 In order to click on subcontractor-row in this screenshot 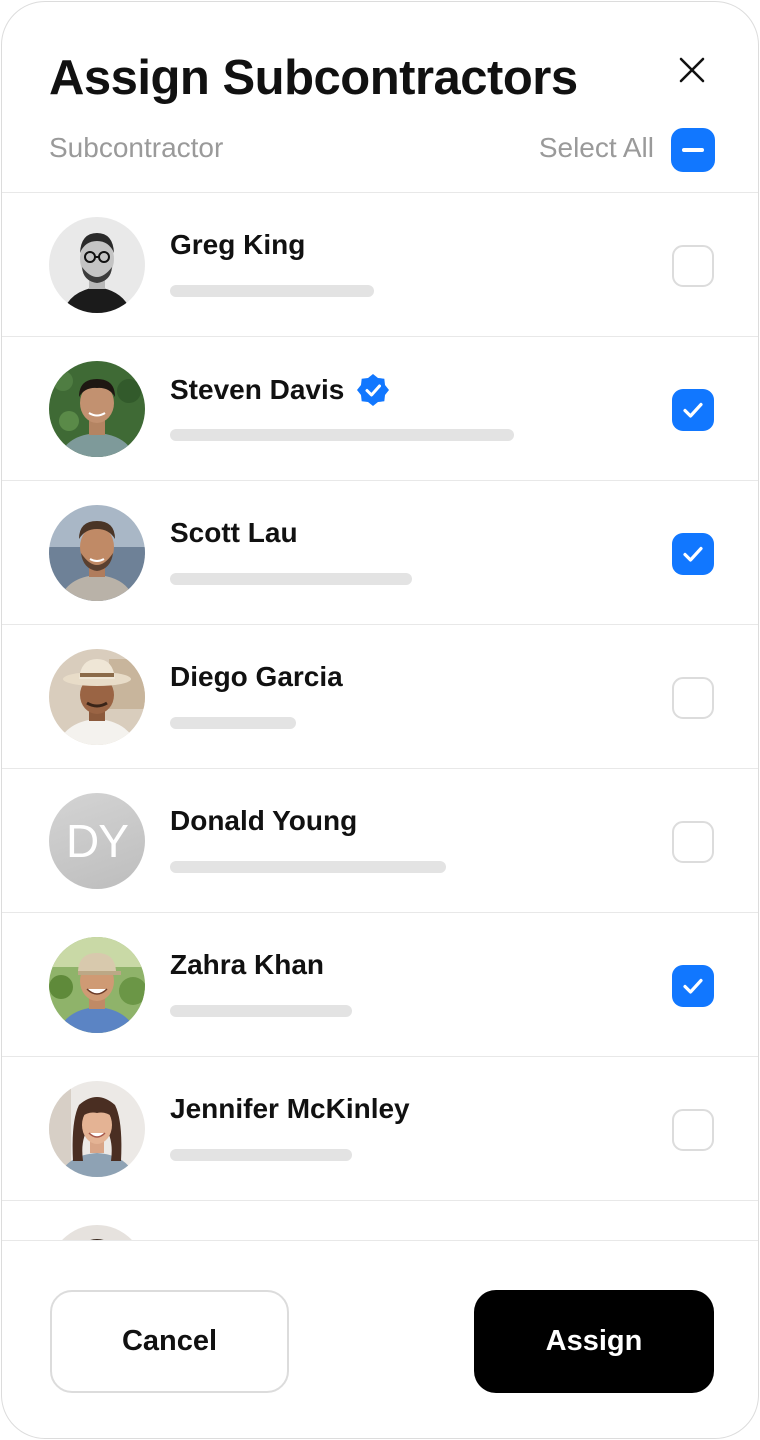, I will do `click(380, 1220)`.